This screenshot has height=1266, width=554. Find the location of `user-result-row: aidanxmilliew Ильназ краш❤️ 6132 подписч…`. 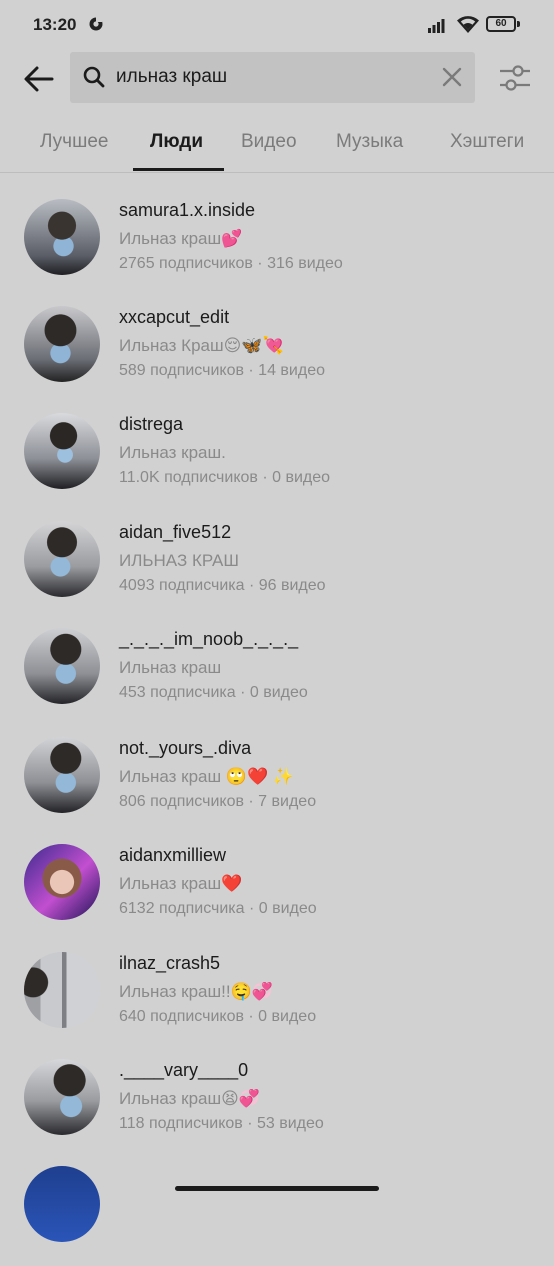

user-result-row: aidanxmilliew Ильназ краш❤️ 6132 подписч… is located at coordinates (277, 894).